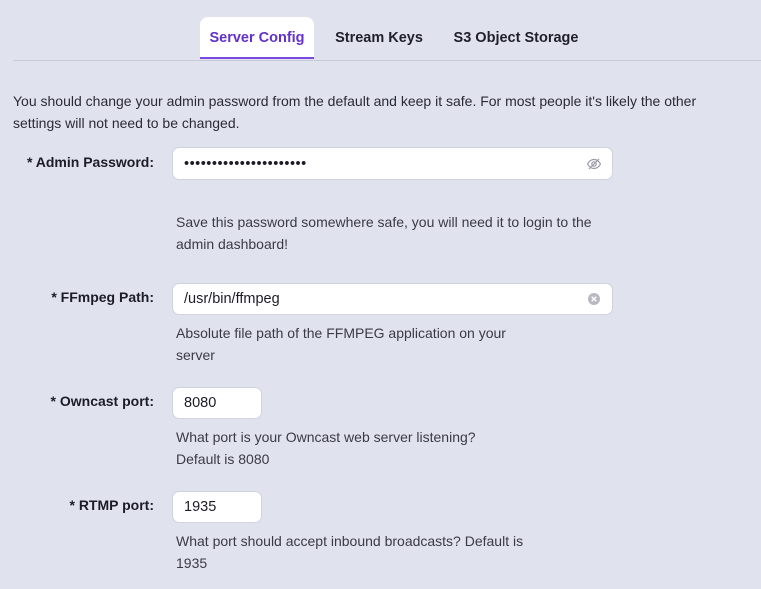 This screenshot has width=761, height=589. Describe the element at coordinates (102, 297) in the screenshot. I see `ffmpeg-path-label: * FFmpeg Path:` at that location.